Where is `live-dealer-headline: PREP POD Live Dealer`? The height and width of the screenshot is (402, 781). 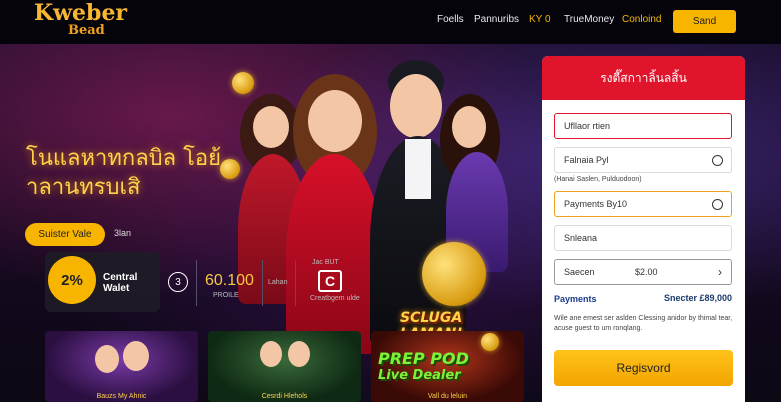
live-dealer-headline: PREP POD Live Dealer is located at coordinates (423, 367).